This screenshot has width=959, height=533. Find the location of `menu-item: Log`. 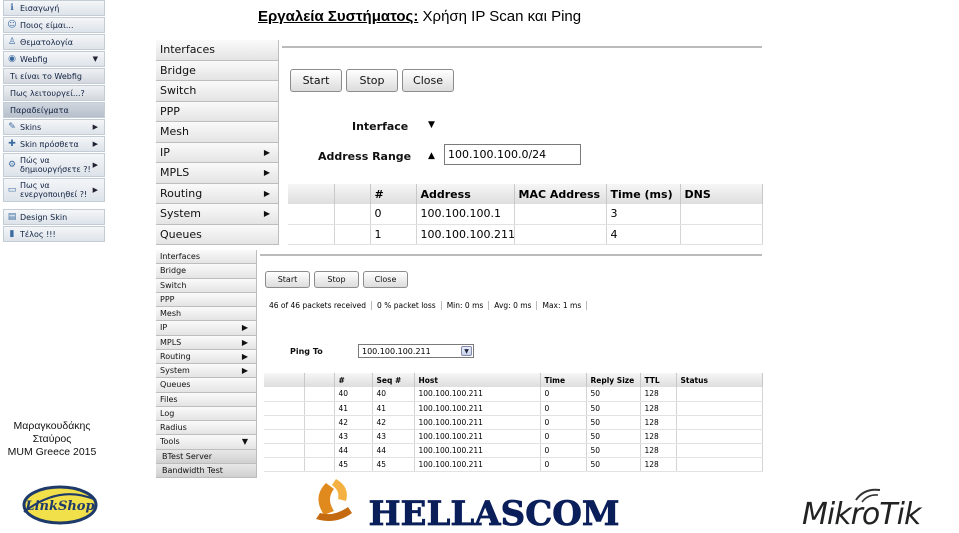

menu-item: Log is located at coordinates (206, 413).